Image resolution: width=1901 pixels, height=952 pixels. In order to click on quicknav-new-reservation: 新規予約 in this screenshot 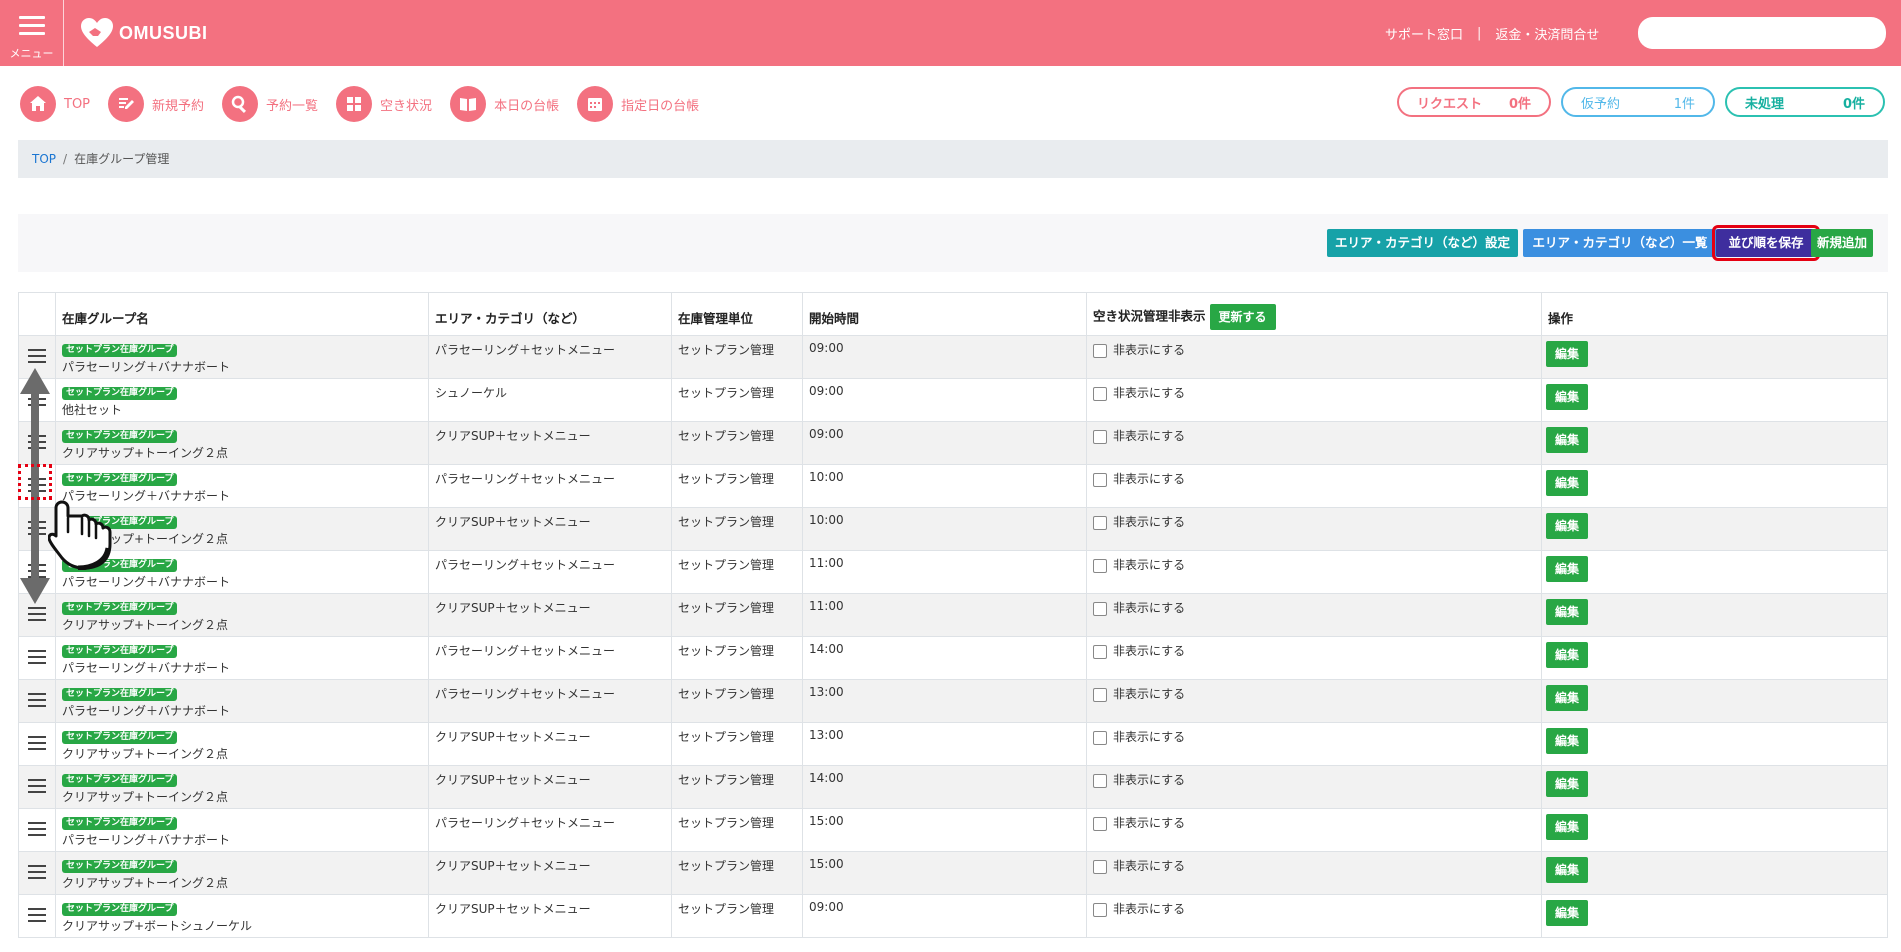, I will do `click(156, 104)`.